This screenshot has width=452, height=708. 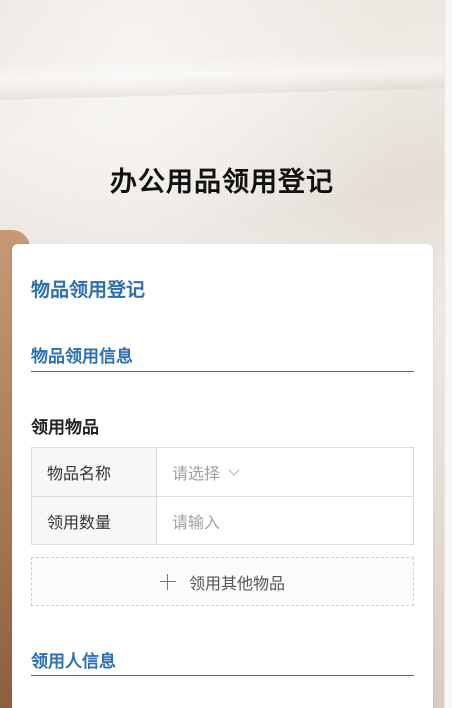 What do you see at coordinates (236, 583) in the screenshot?
I see `add-other-item-label: 领用其他物品` at bounding box center [236, 583].